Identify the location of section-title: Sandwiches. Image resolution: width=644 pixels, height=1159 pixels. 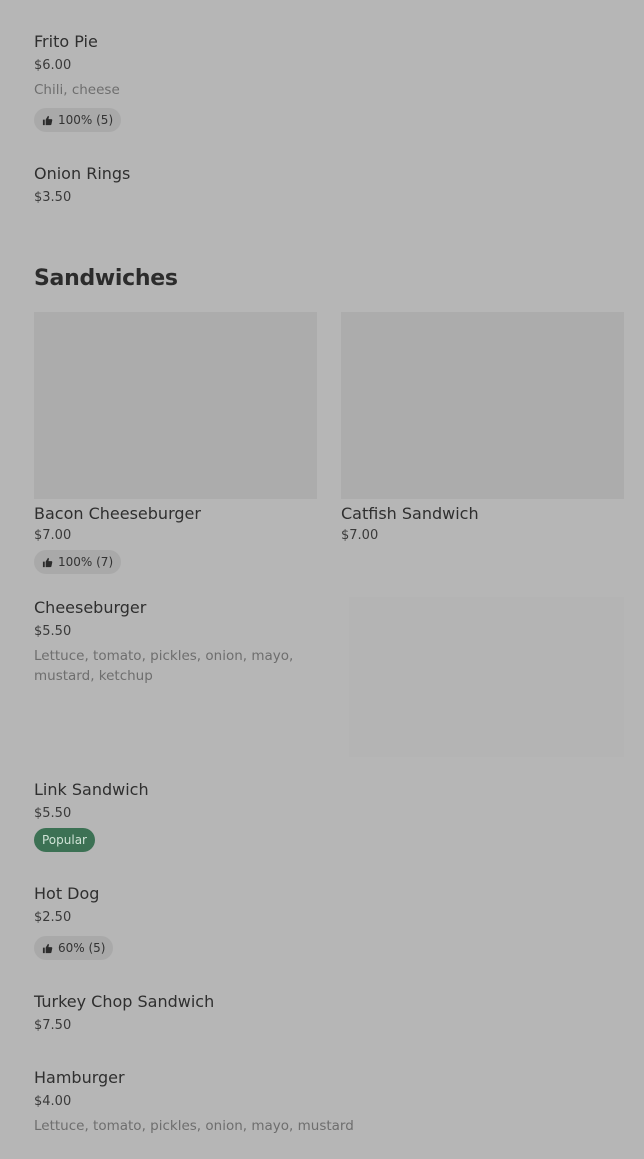
(106, 278).